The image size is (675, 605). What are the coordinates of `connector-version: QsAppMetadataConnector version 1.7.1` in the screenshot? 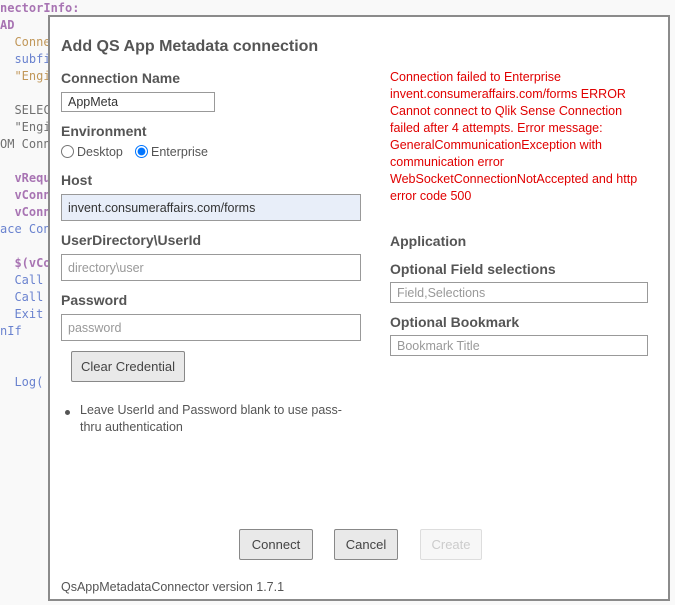 It's located at (173, 587).